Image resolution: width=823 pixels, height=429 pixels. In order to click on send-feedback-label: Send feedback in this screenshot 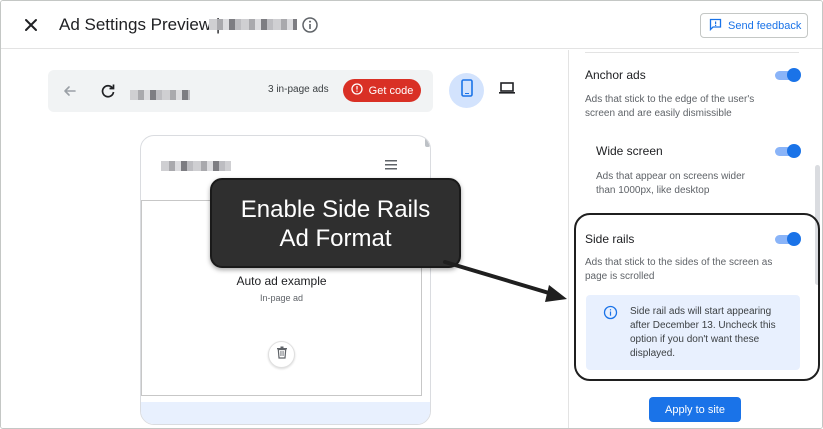, I will do `click(765, 25)`.